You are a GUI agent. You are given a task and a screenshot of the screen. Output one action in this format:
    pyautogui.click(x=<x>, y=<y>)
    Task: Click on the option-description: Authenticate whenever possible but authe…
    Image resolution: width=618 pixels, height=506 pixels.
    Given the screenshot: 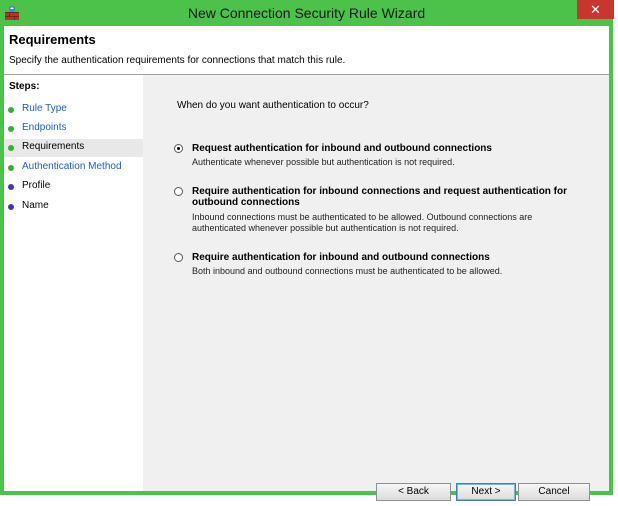 What is the action you would take?
    pyautogui.click(x=323, y=162)
    